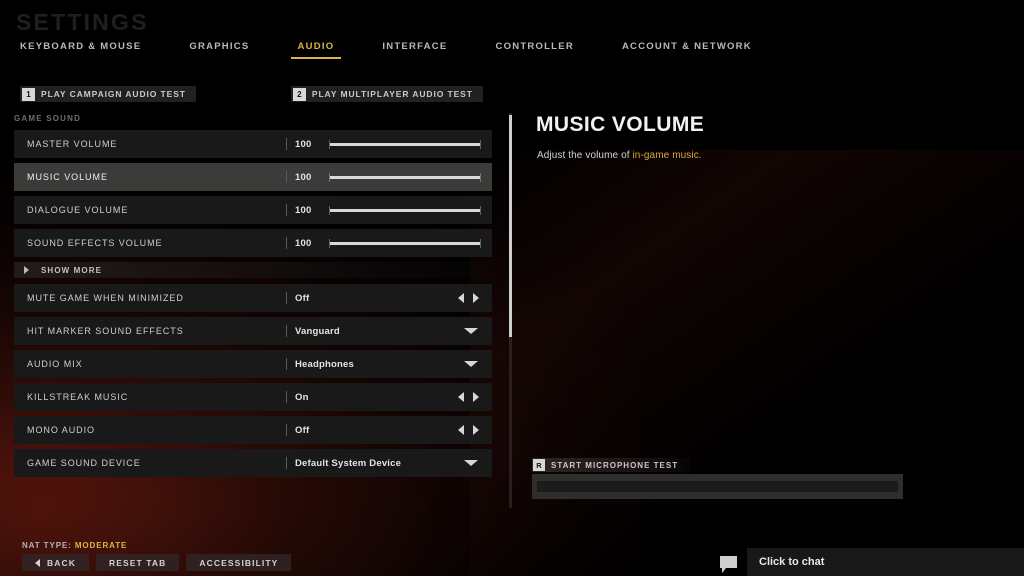 This screenshot has width=1024, height=576. Describe the element at coordinates (302, 298) in the screenshot. I see `setting-value: Off` at that location.